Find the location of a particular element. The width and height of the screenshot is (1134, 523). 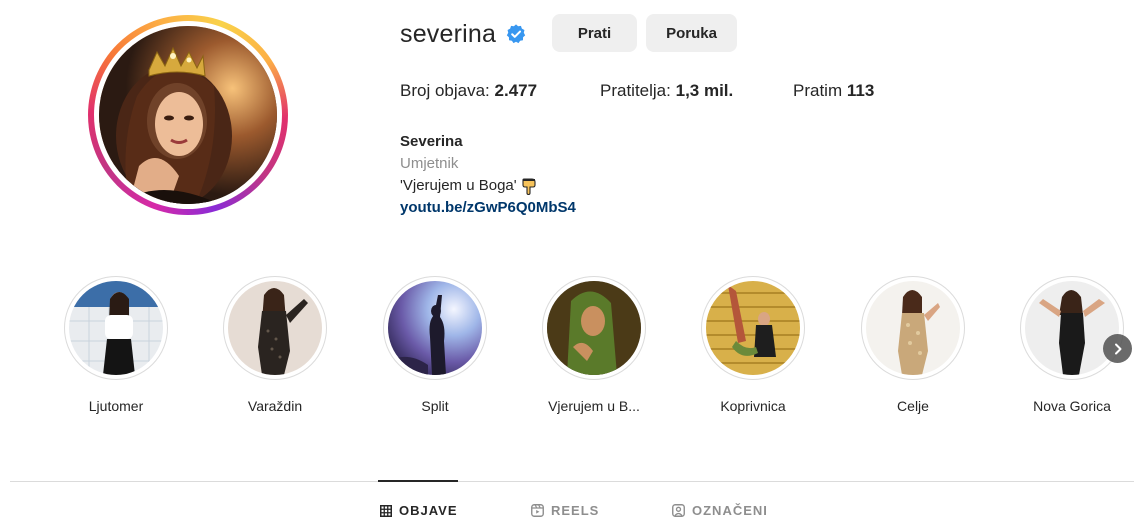

highlight-celje: Celje is located at coordinates (913, 345).